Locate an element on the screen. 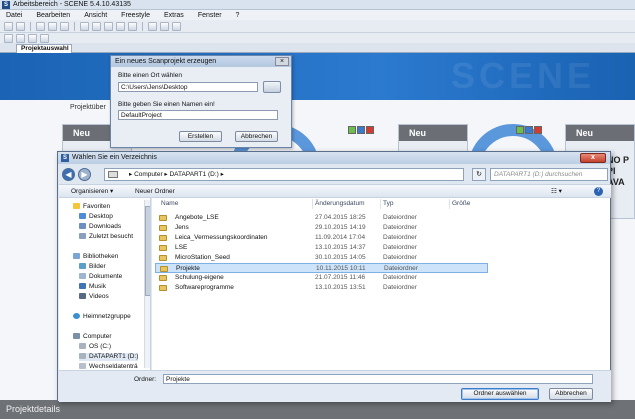  column-name: Name is located at coordinates (169, 203).